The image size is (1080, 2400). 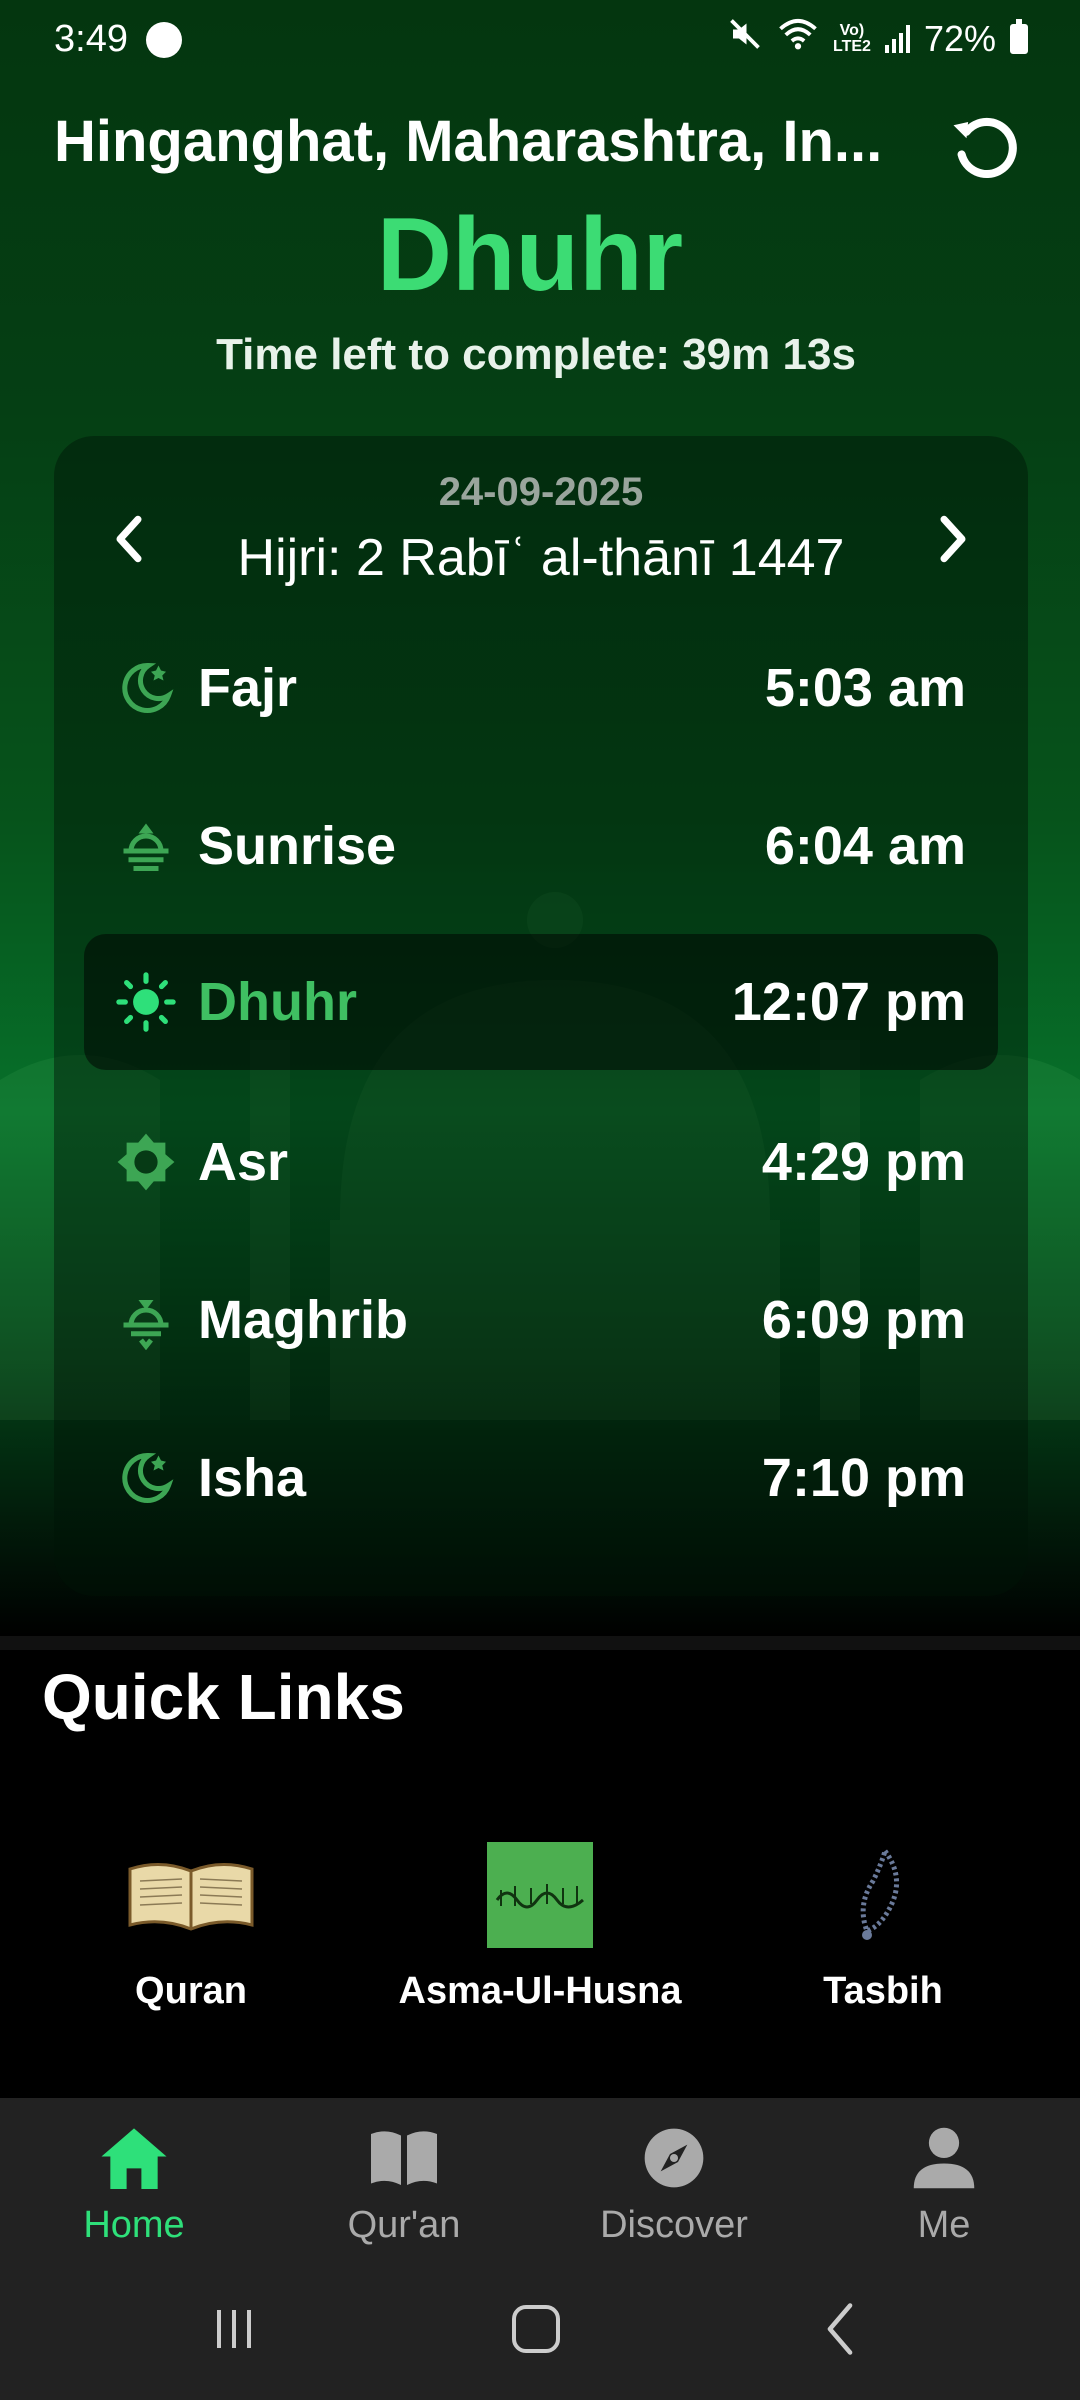 I want to click on calligraphy-icon, so click(x=540, y=1895).